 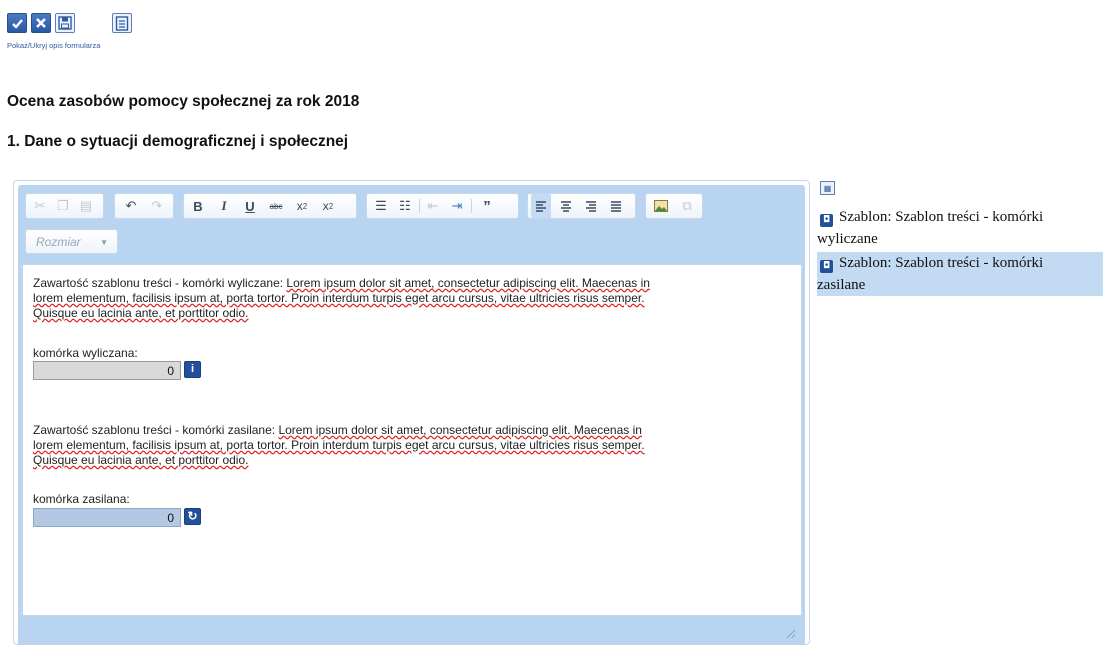 I want to click on indent-icon: ⇥, so click(x=457, y=206).